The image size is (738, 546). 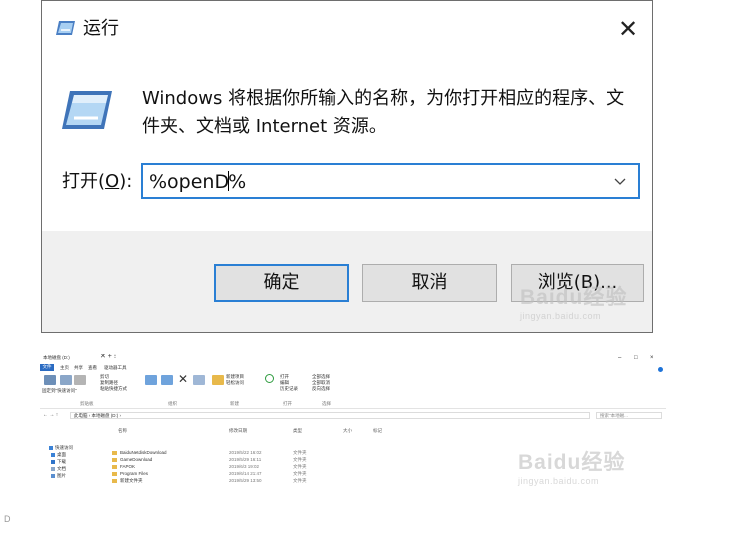 What do you see at coordinates (289, 389) in the screenshot?
I see `history-label: 历史记录` at bounding box center [289, 389].